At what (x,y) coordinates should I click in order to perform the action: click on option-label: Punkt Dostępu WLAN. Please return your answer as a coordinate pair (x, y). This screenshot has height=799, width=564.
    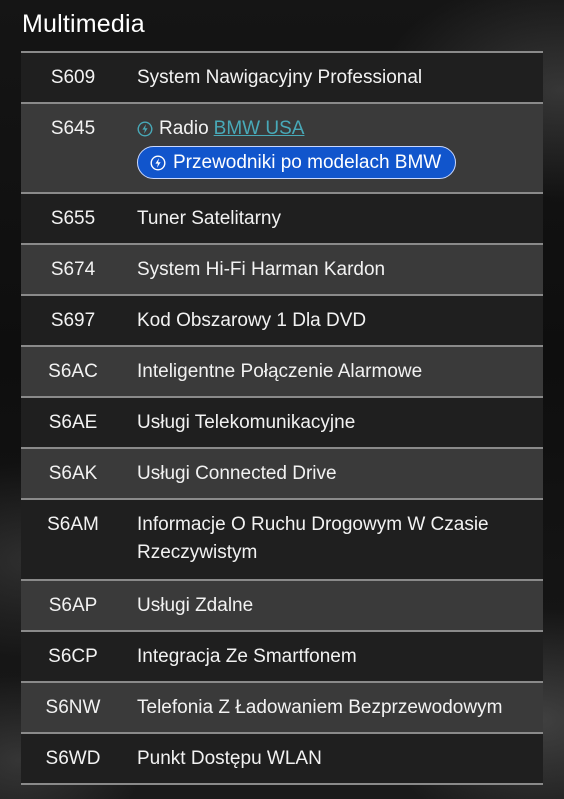
    Looking at the image, I should click on (229, 758).